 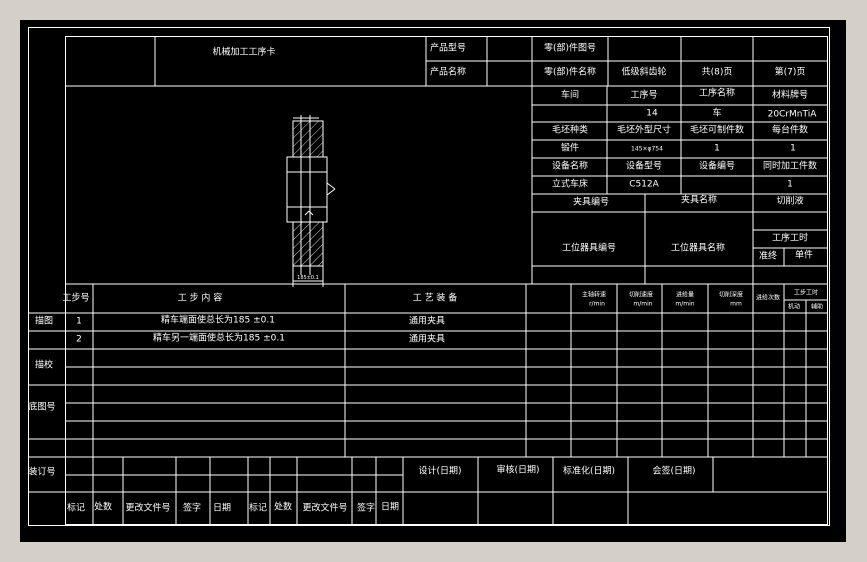 What do you see at coordinates (591, 202) in the screenshot?
I see `fixture-no-label: 夹具编号` at bounding box center [591, 202].